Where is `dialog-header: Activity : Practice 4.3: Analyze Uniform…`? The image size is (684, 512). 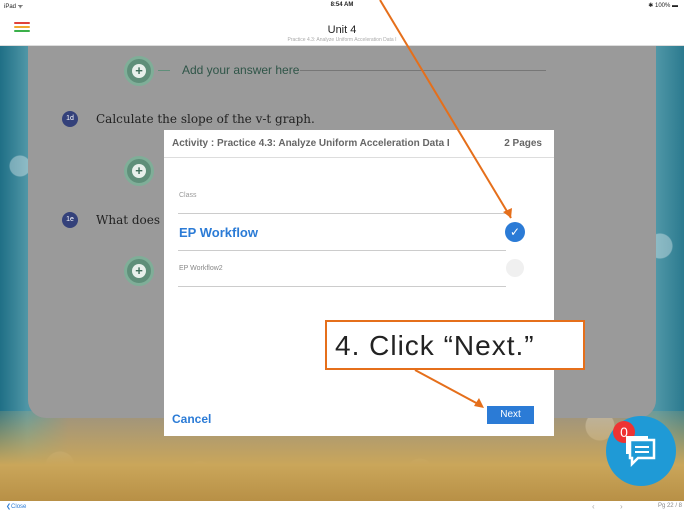 dialog-header: Activity : Practice 4.3: Analyze Uniform… is located at coordinates (359, 144).